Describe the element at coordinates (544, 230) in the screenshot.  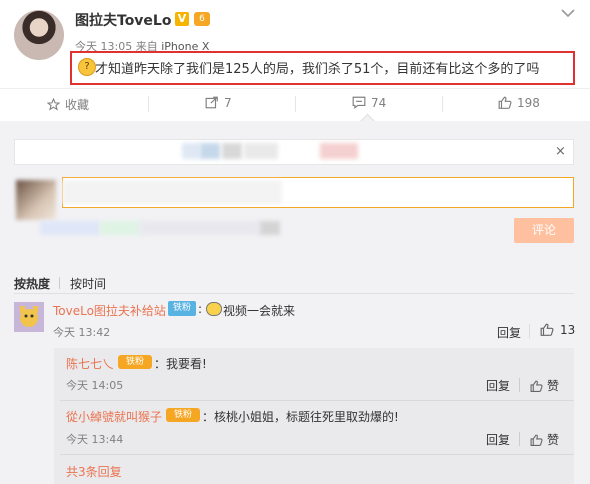
I see `submit-comment-button: 评论` at that location.